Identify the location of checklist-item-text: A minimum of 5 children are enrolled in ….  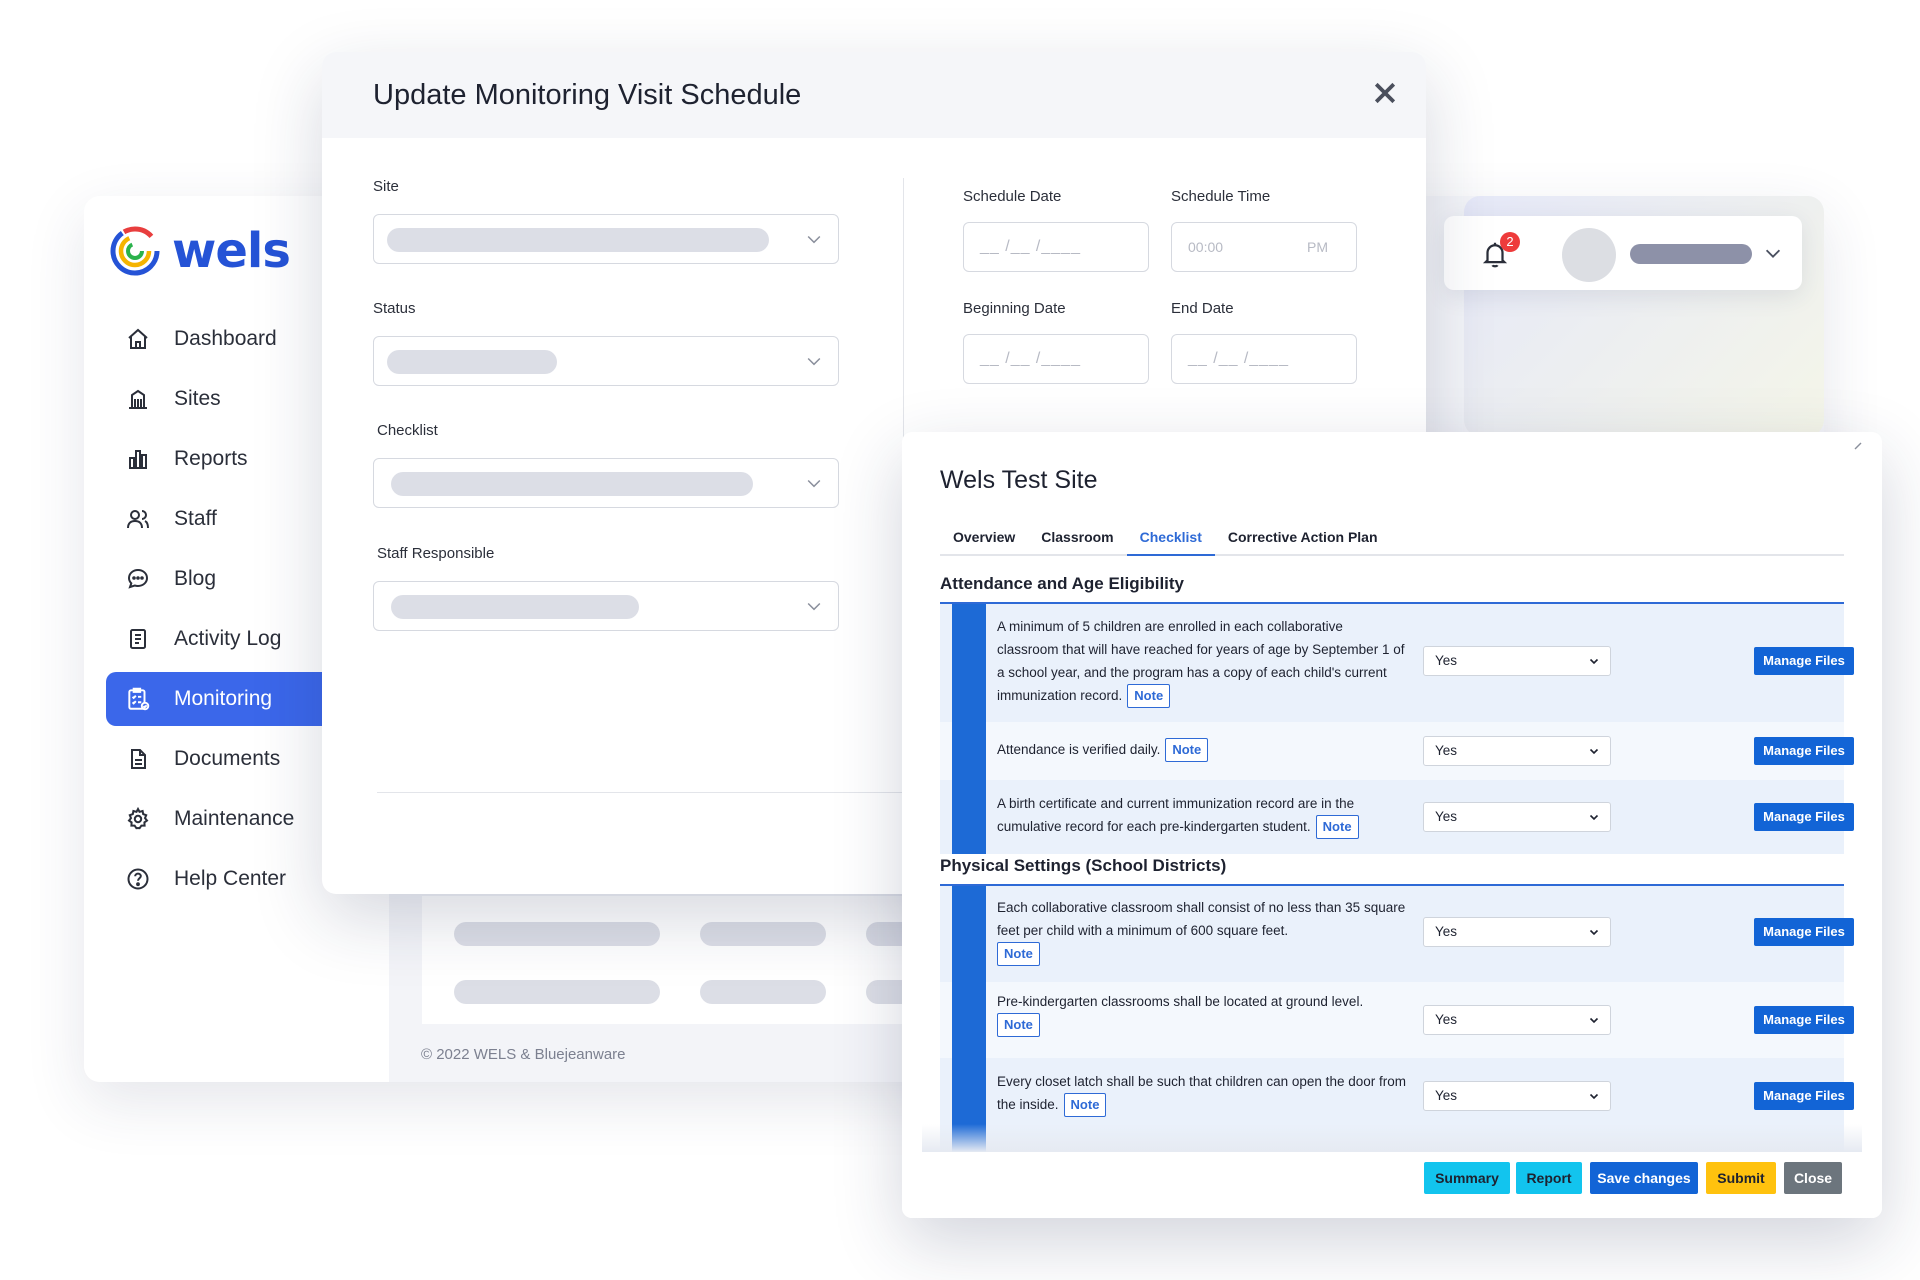
(1202, 662).